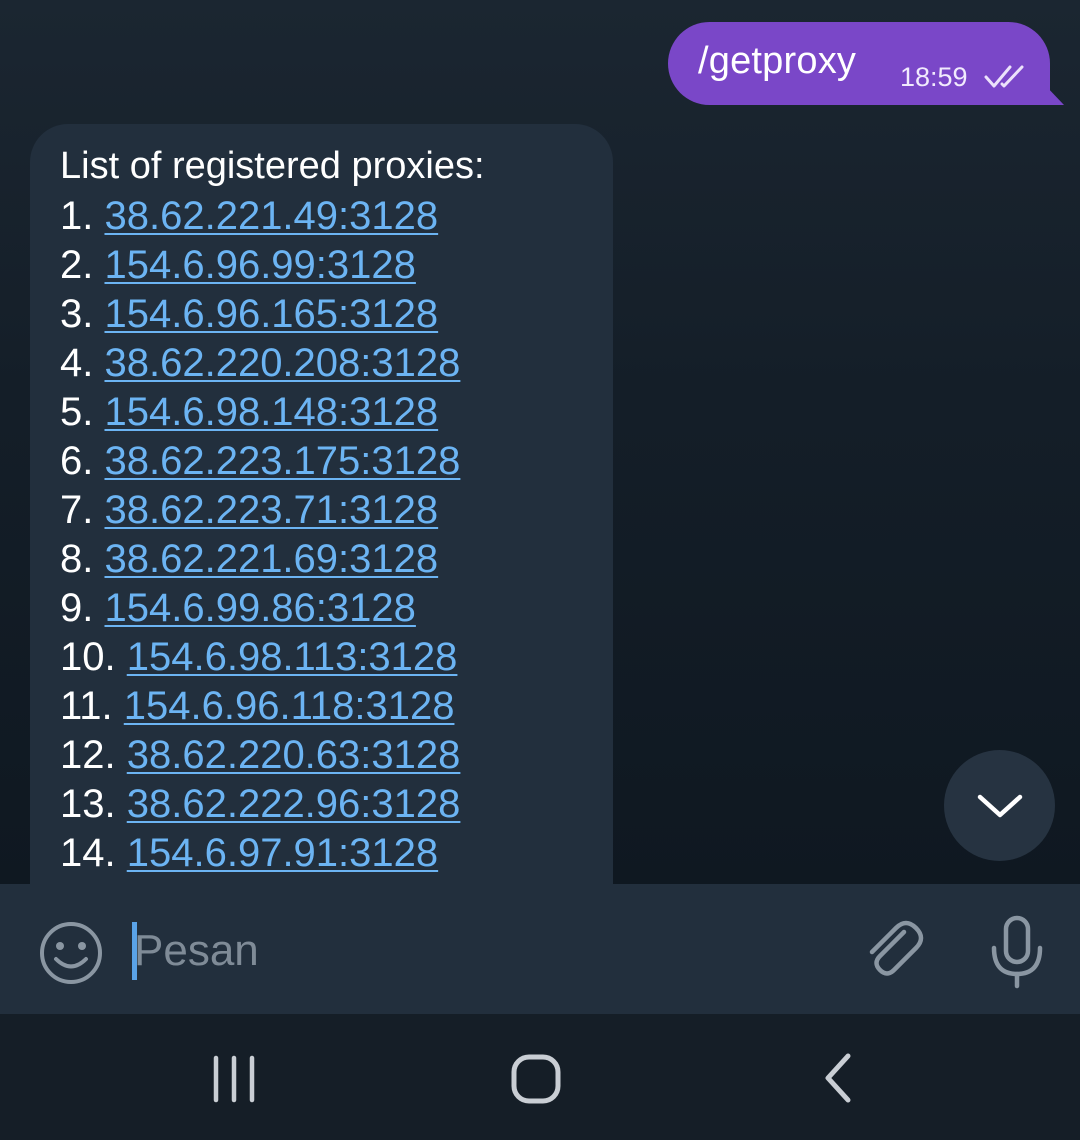 The height and width of the screenshot is (1140, 1080). What do you see at coordinates (282, 363) in the screenshot?
I see `proxy-link: 38.62.220.208:3128` at bounding box center [282, 363].